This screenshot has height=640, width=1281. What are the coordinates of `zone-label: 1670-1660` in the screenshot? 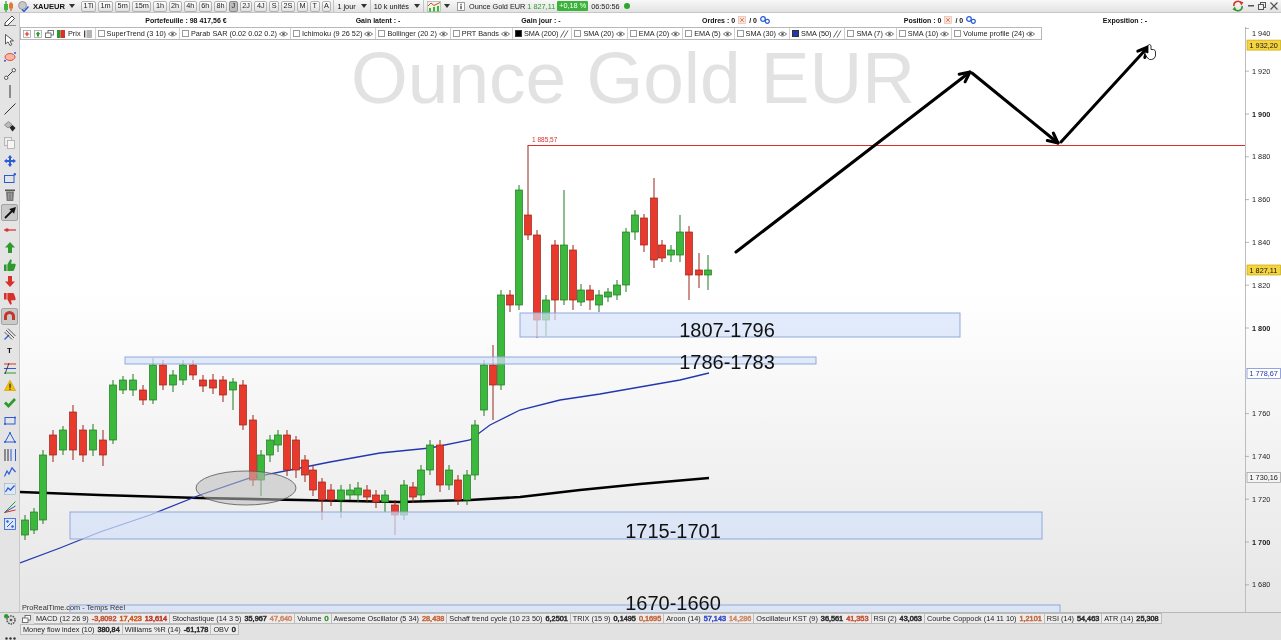 It's located at (673, 602).